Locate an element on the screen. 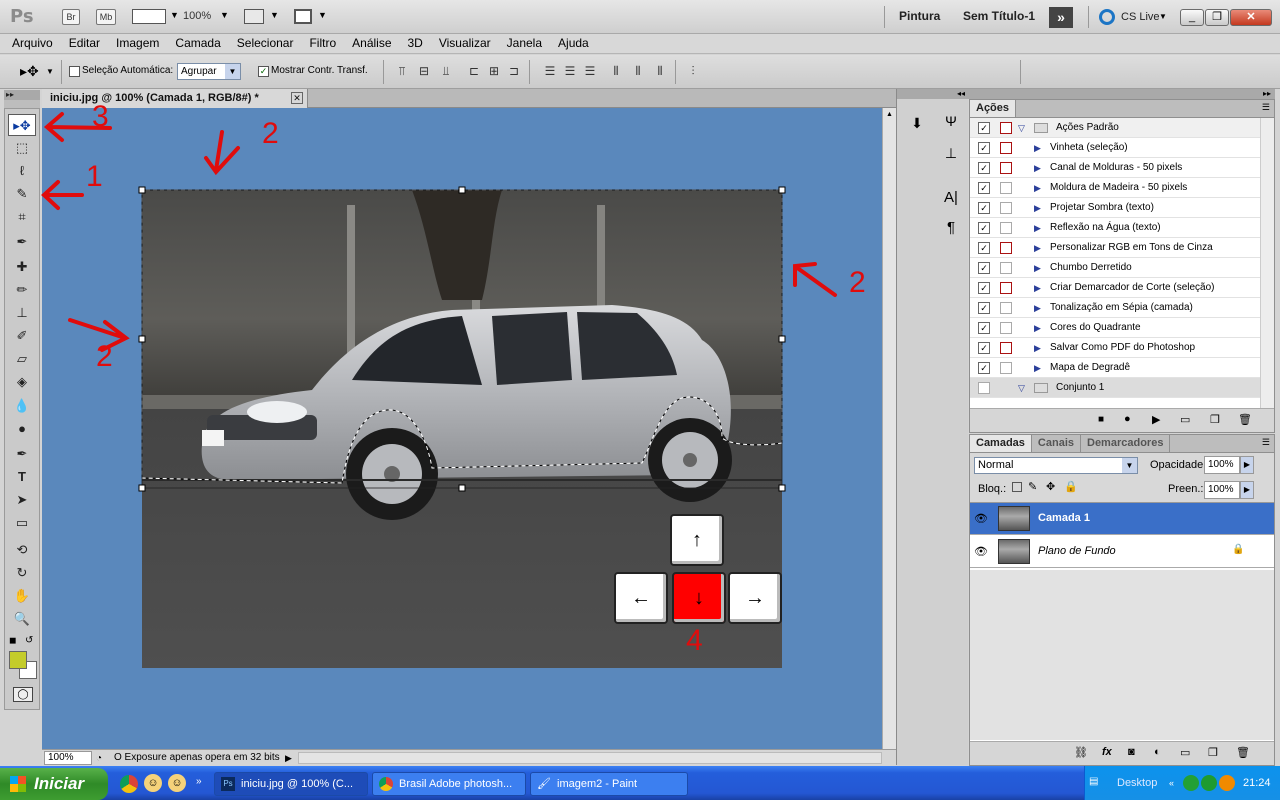 Image resolution: width=1280 pixels, height=800 pixels. lock-transparent-icon is located at coordinates (1017, 487).